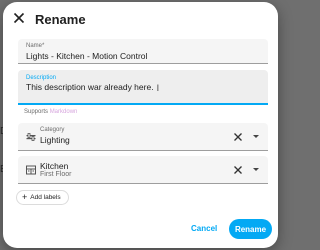  I want to click on supports-prefix: Supports, so click(37, 112).